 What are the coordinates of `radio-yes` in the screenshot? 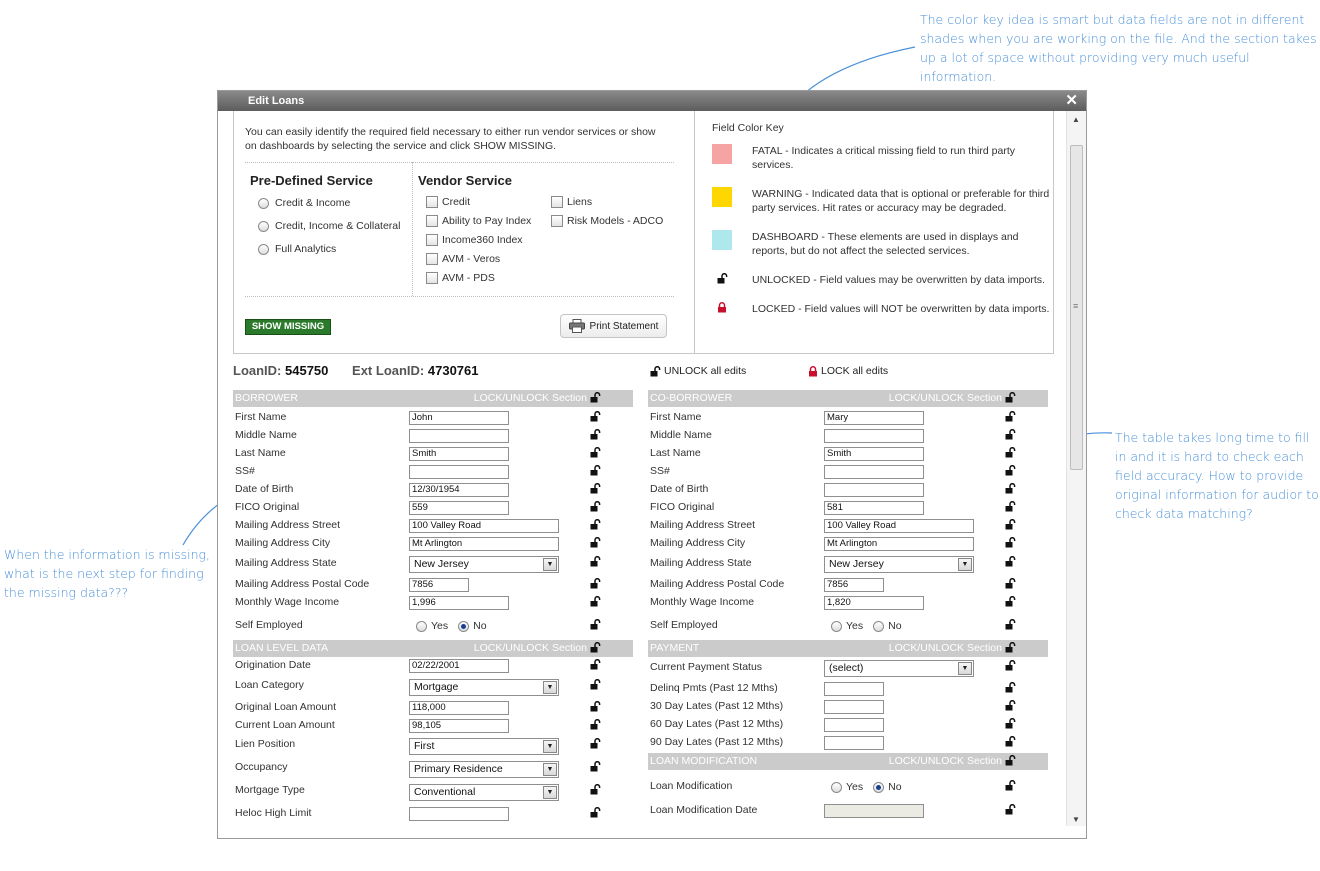 It's located at (421, 626).